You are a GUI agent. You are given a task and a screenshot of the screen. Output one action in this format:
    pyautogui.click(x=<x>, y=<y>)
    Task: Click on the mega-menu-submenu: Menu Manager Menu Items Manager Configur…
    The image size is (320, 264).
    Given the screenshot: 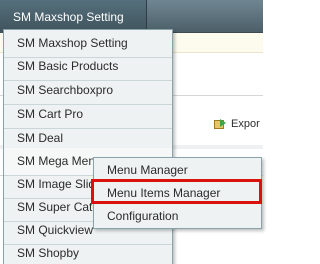 What is the action you would take?
    pyautogui.click(x=177, y=193)
    